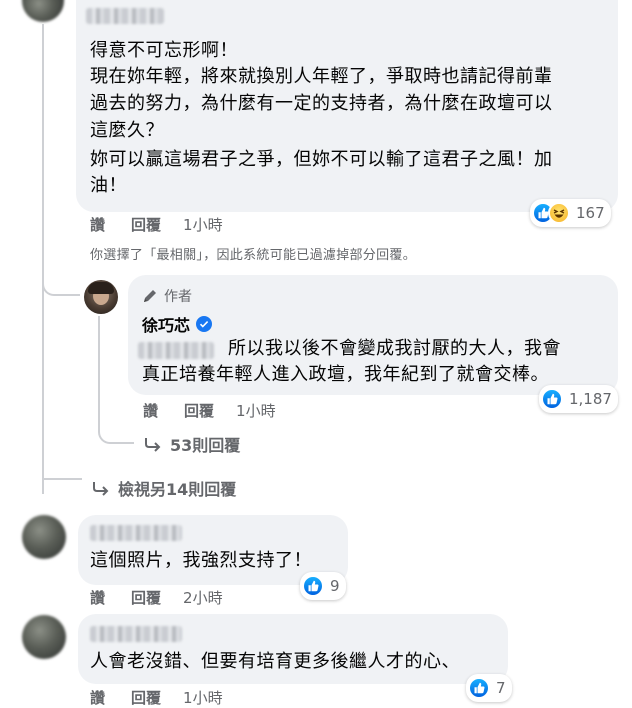 The width and height of the screenshot is (632, 708). Describe the element at coordinates (62, 479) in the screenshot. I see `thread-connector` at that location.